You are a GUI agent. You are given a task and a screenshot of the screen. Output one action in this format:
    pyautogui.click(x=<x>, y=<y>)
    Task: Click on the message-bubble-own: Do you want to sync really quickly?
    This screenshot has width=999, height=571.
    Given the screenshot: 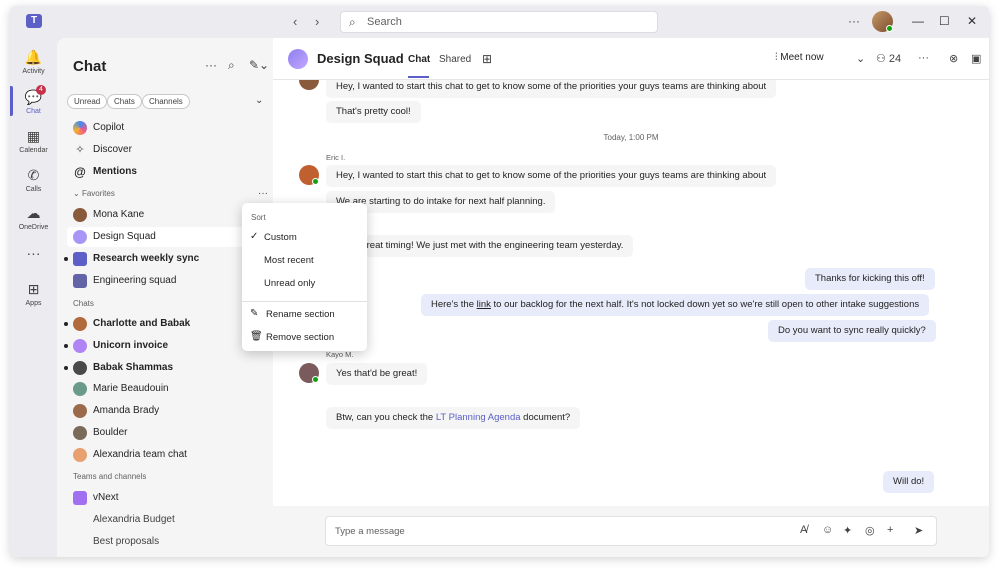 What is the action you would take?
    pyautogui.click(x=852, y=331)
    